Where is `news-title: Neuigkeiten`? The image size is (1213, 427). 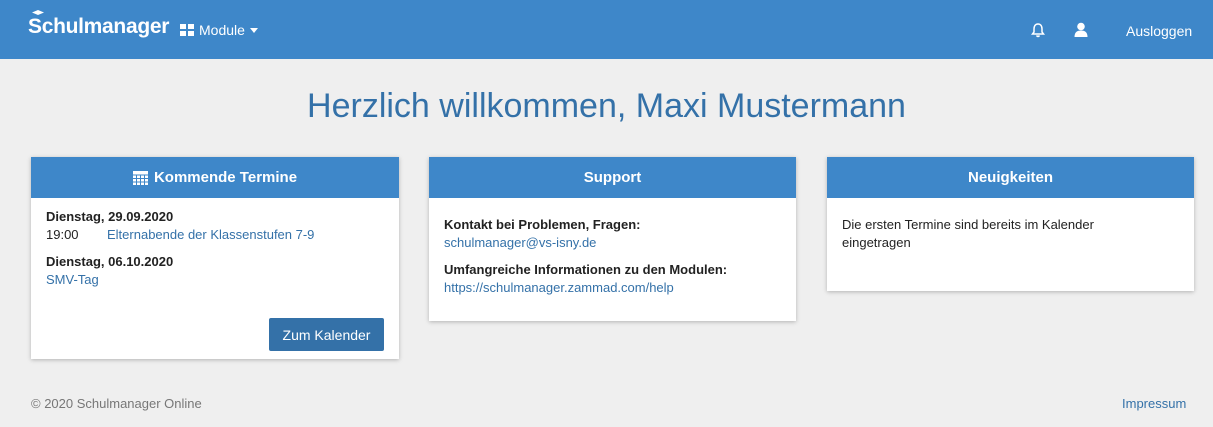 news-title: Neuigkeiten is located at coordinates (1010, 177).